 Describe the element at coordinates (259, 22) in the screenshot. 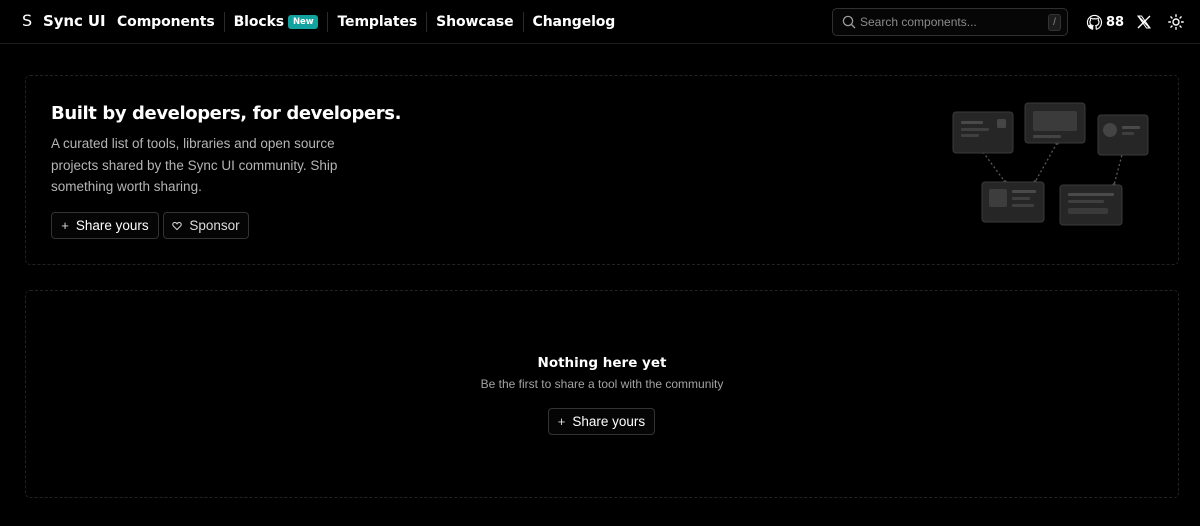

I see `nav-blocks-label: Blocks` at that location.